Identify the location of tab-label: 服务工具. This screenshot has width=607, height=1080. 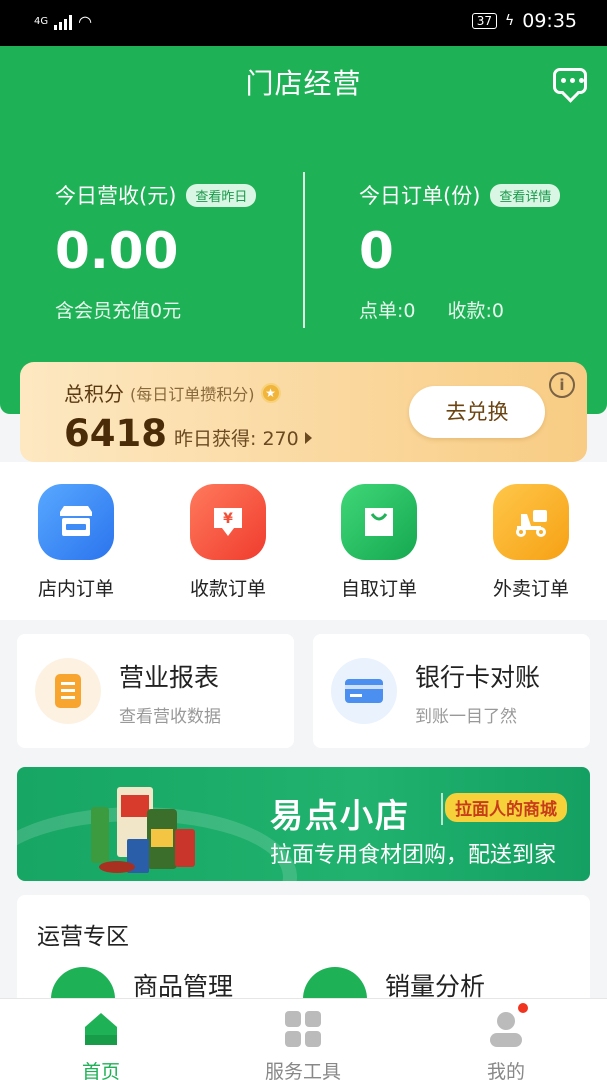
(302, 1070).